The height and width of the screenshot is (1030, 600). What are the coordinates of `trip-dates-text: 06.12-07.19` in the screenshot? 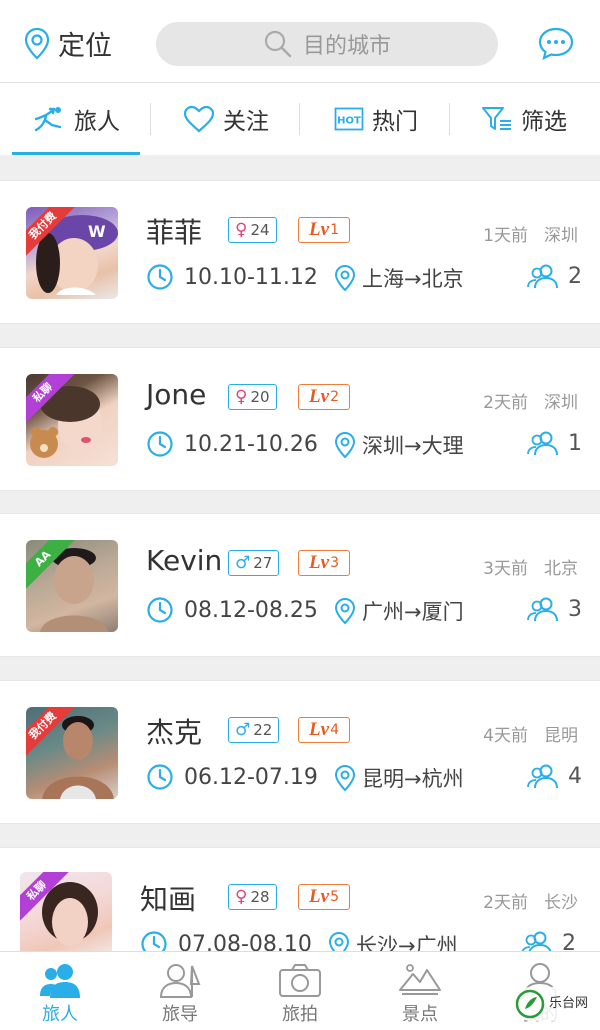 It's located at (251, 777).